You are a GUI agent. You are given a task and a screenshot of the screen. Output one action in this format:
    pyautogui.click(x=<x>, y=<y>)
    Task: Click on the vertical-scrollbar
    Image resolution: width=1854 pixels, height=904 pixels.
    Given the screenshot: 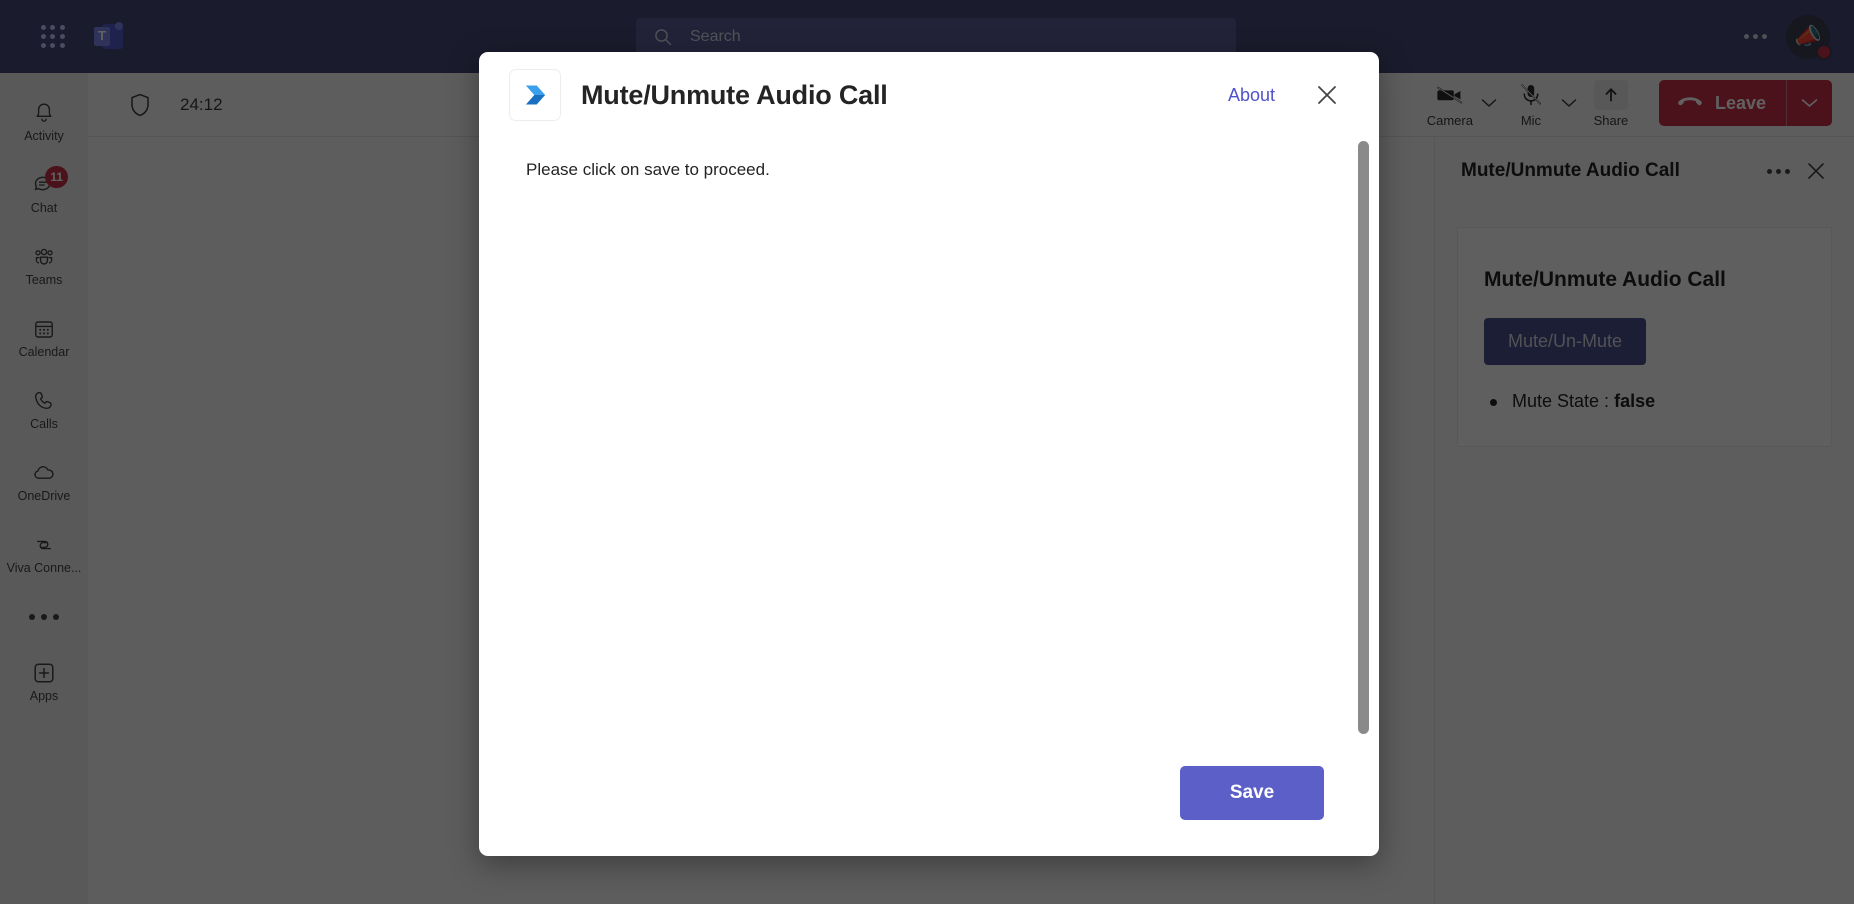 What is the action you would take?
    pyautogui.click(x=1363, y=437)
    